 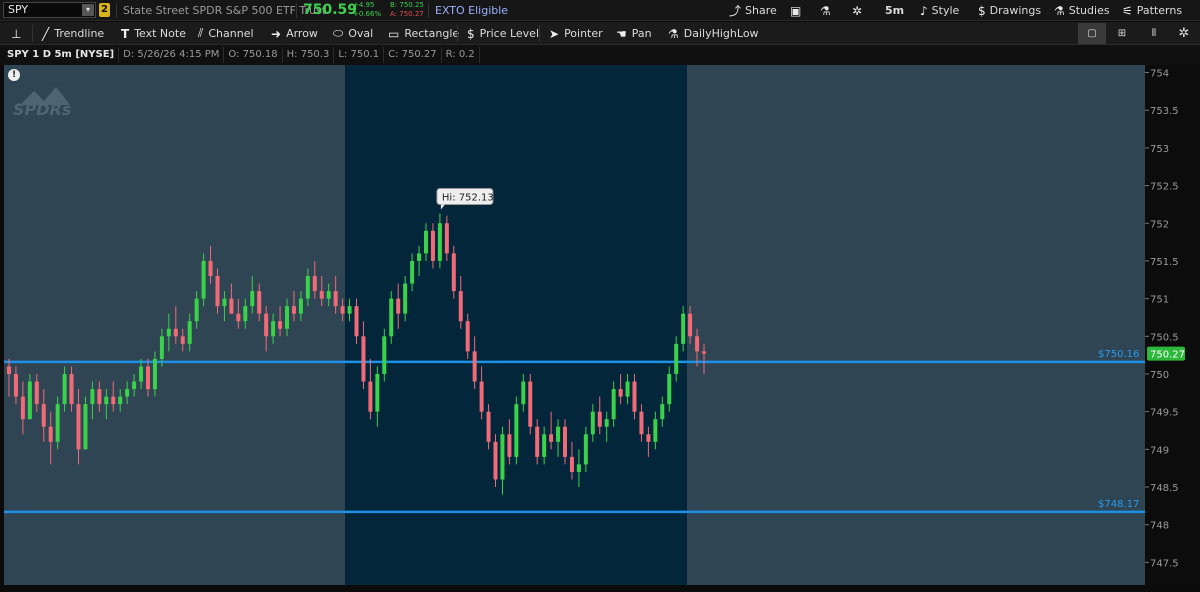 I want to click on alert-icon: !, so click(x=14, y=75).